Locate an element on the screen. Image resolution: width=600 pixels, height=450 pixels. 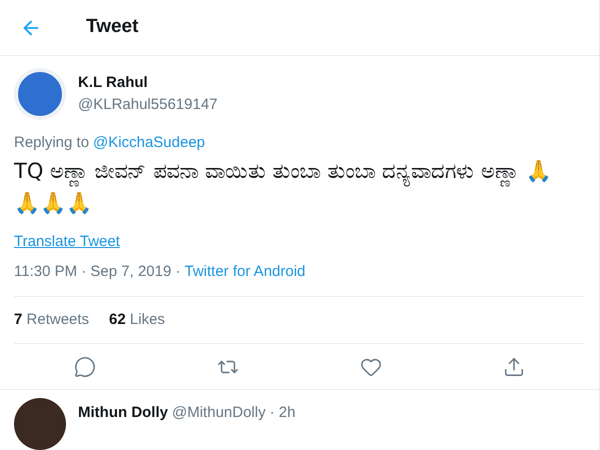
reply-icon is located at coordinates (85, 367).